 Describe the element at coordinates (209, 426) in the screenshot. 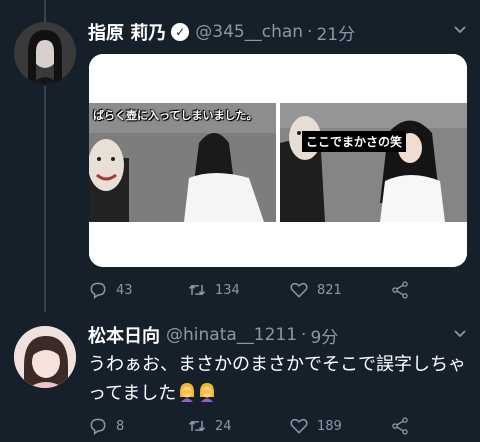

I see `retweet-button: 24` at that location.